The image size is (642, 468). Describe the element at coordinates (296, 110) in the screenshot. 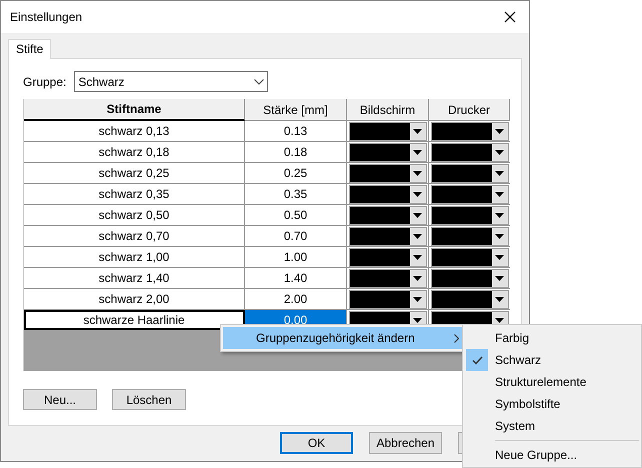

I see `column-header: Stärke [mm]` at that location.